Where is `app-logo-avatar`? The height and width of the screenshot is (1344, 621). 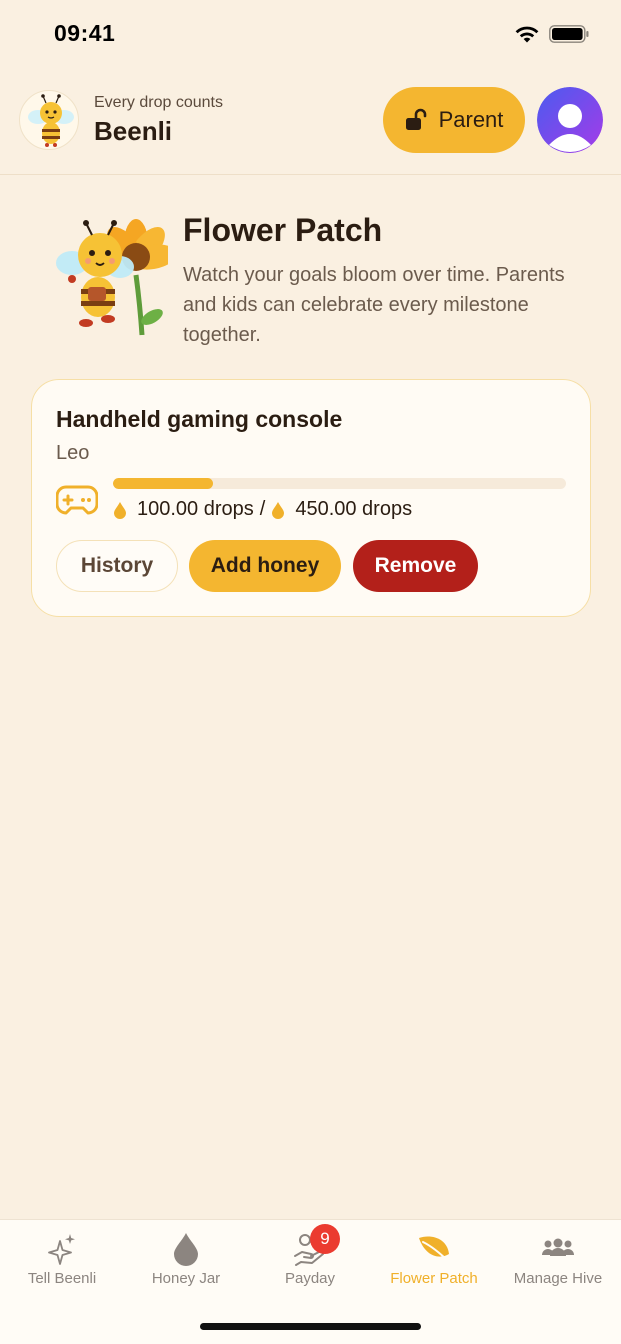 app-logo-avatar is located at coordinates (49, 120).